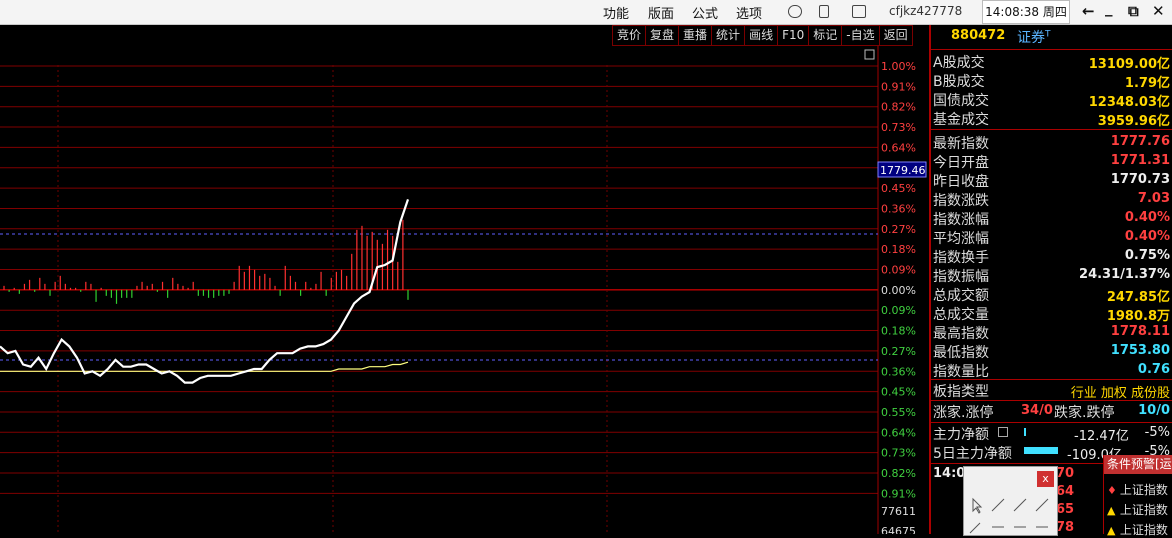  What do you see at coordinates (961, 101) in the screenshot?
I see `market-label: 国债成交` at bounding box center [961, 101].